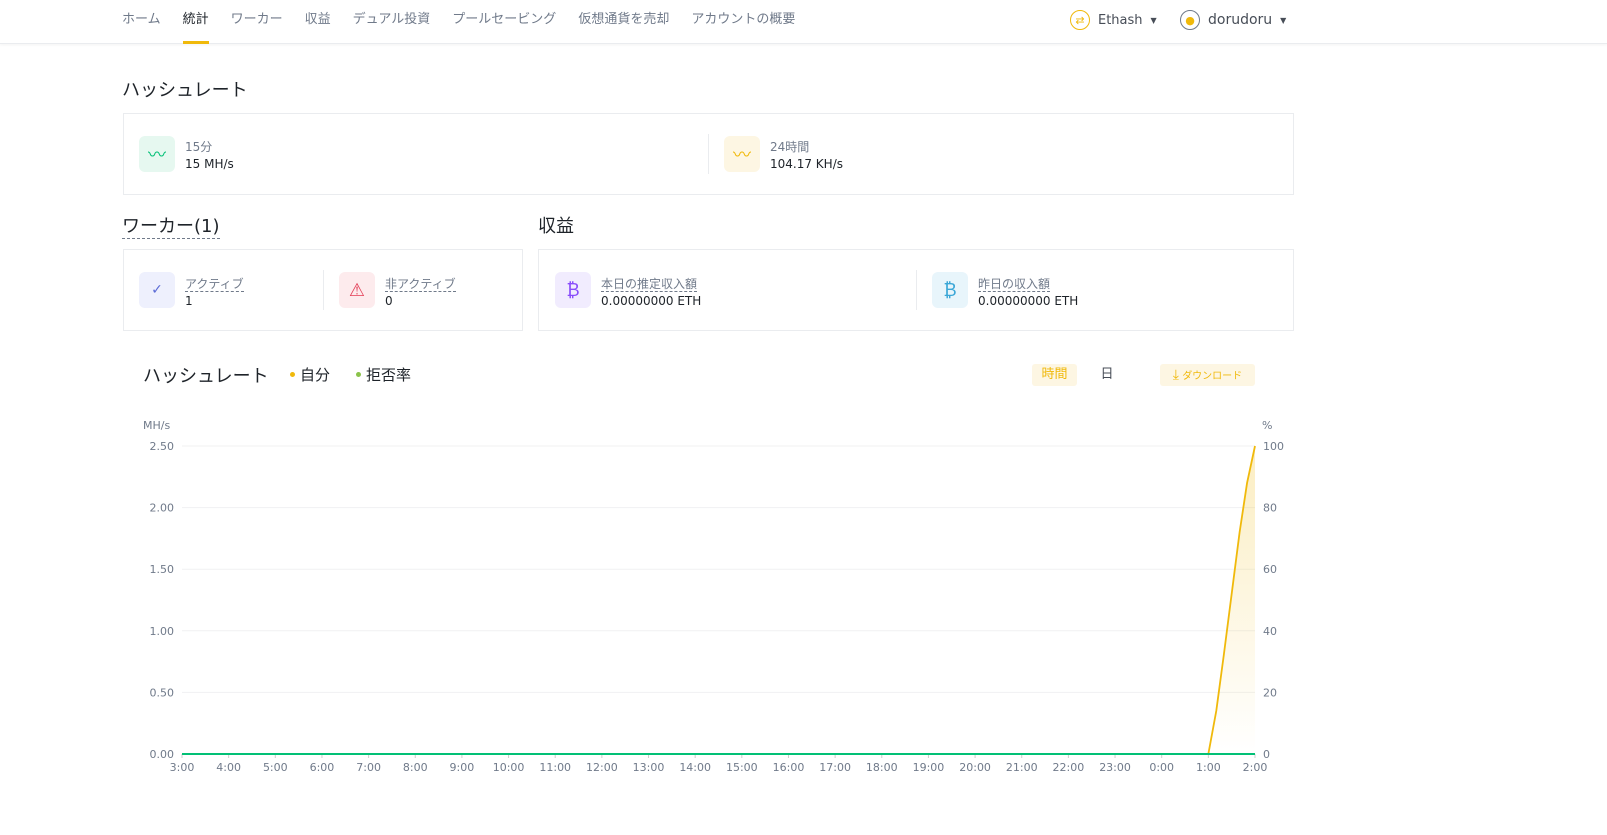 This screenshot has width=1607, height=835. I want to click on x-tick-label: 11:00, so click(555, 767).